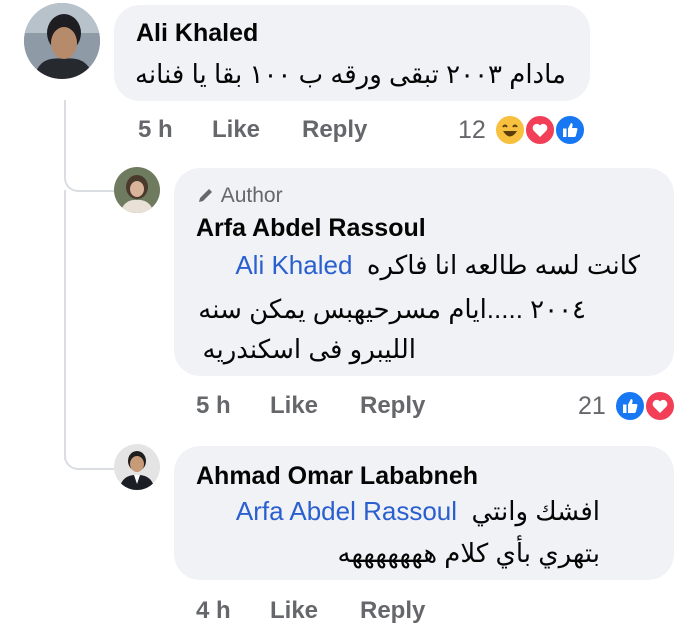 The width and height of the screenshot is (700, 640). I want to click on mention-link: Arfa Abdel Rassoul, so click(346, 511).